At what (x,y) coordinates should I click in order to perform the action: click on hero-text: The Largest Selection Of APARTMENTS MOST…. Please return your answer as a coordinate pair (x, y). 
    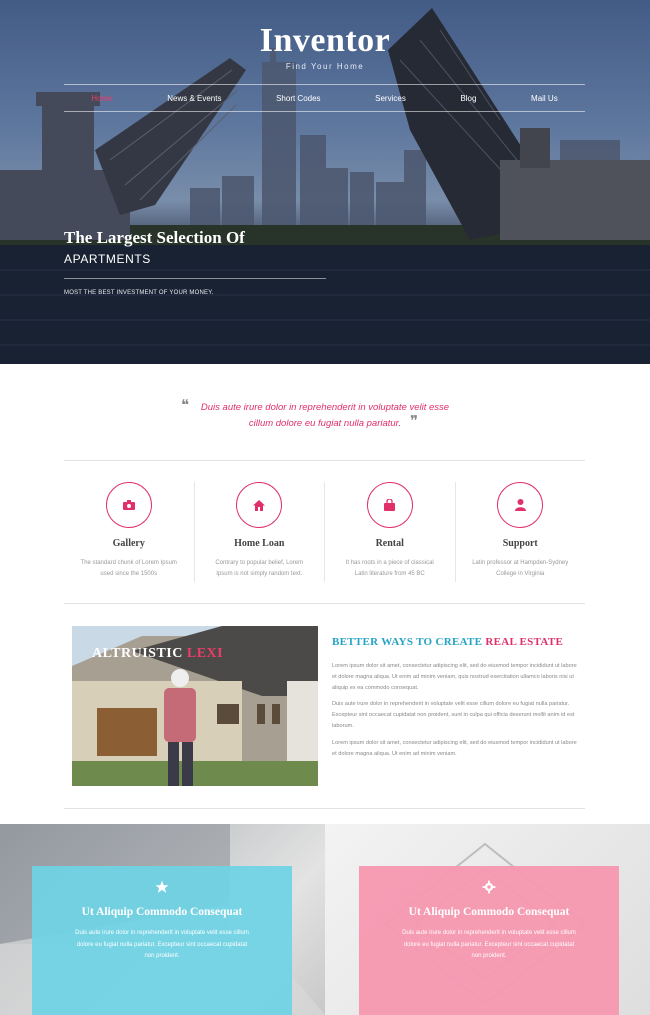
    Looking at the image, I should click on (195, 262).